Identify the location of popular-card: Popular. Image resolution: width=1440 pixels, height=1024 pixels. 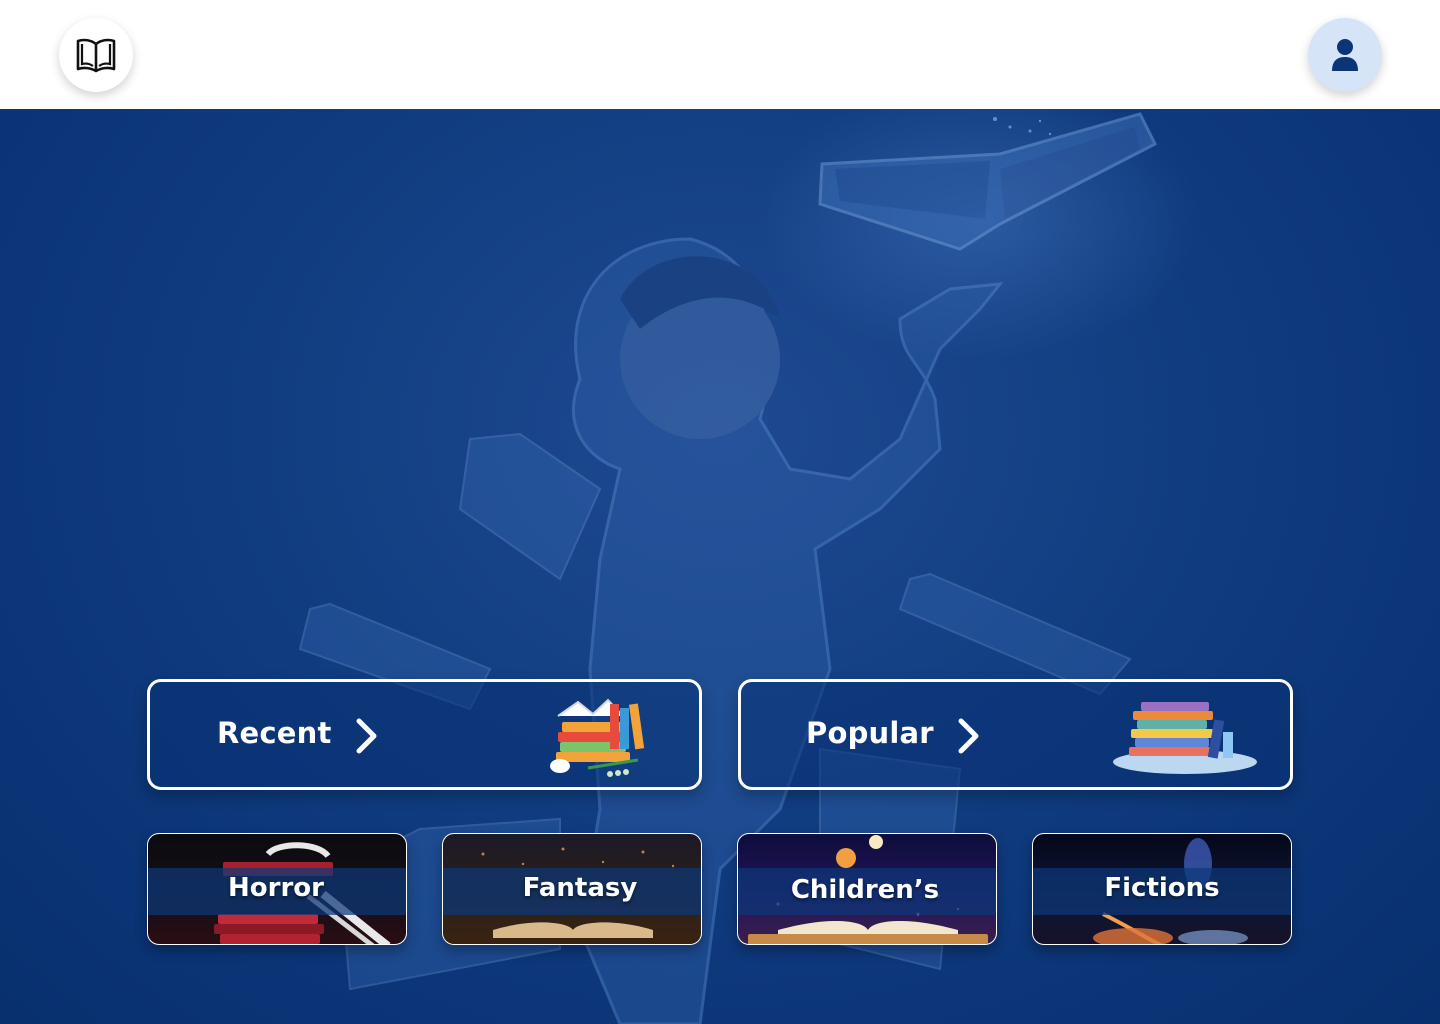
(1015, 734).